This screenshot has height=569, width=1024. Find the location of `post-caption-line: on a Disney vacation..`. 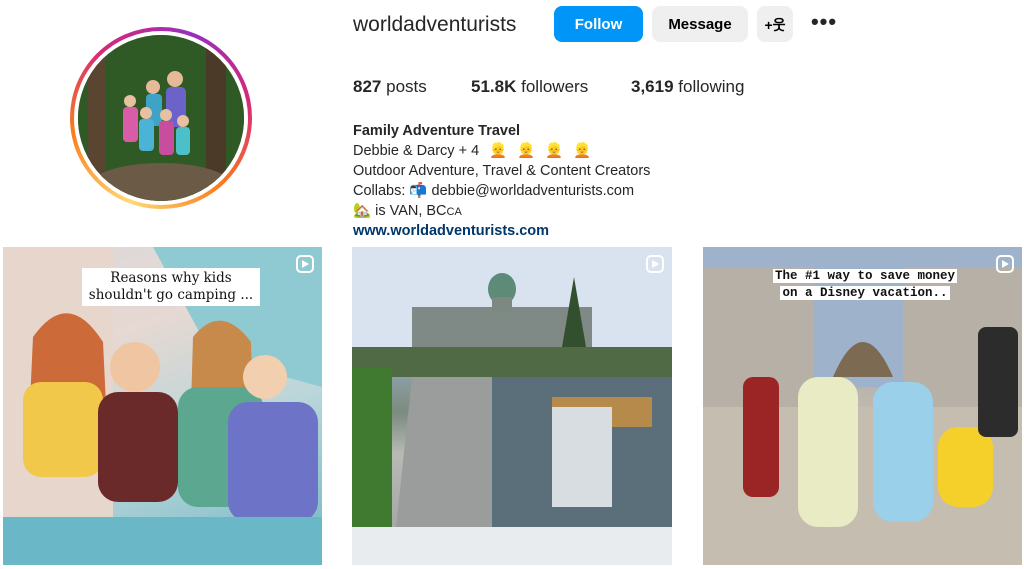

post-caption-line: on a Disney vacation.. is located at coordinates (865, 293).